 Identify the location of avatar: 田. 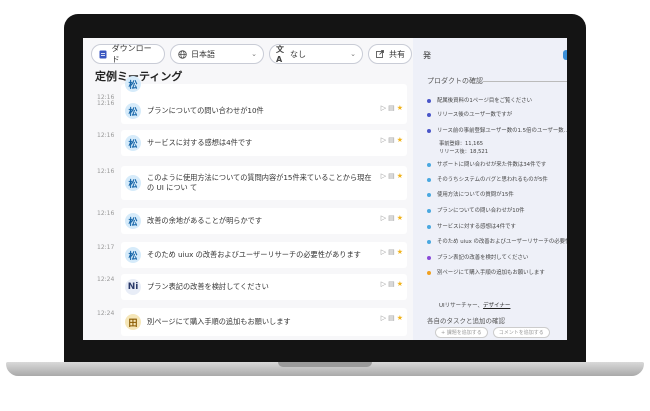
(133, 322).